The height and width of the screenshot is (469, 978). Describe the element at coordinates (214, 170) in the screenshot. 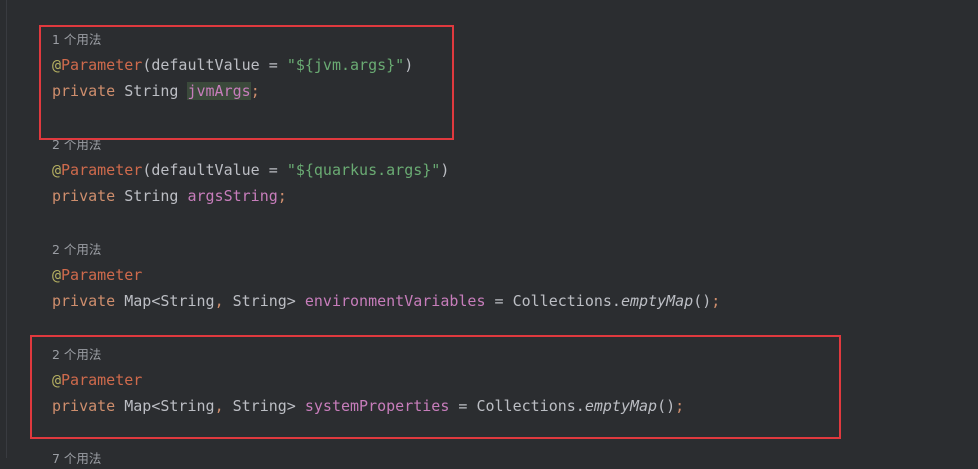

I see `annotation-args: (defaultValue =` at that location.